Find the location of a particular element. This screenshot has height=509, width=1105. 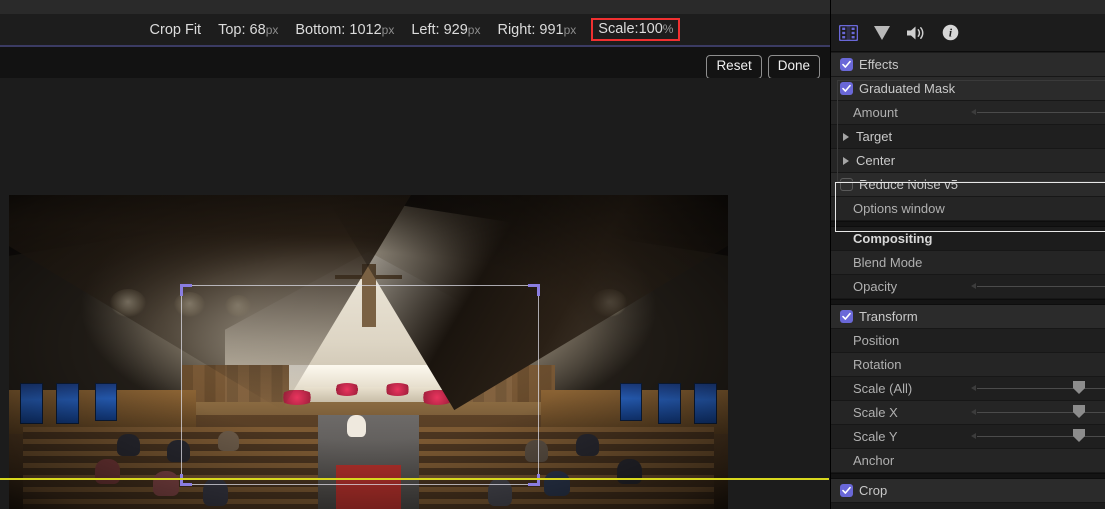

param-row-anchor: Anchor is located at coordinates (968, 461).